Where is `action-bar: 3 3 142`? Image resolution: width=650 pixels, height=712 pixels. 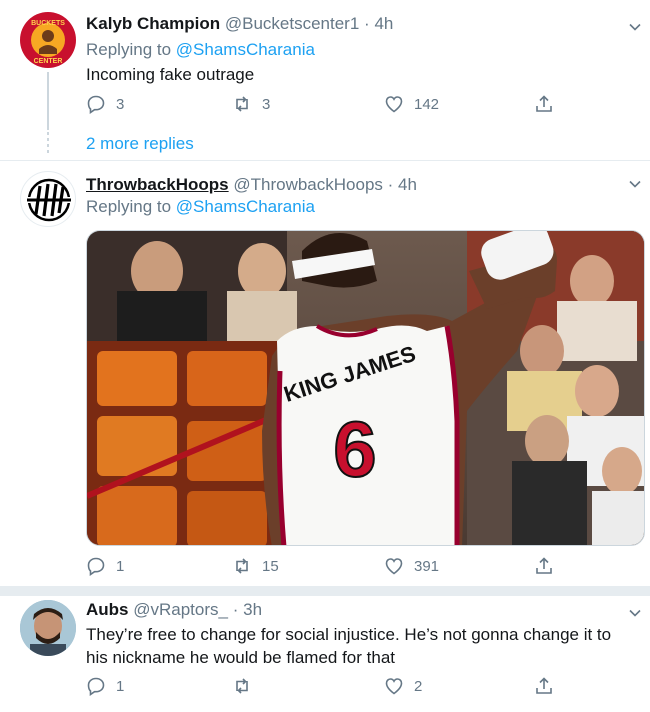 action-bar: 3 3 142 is located at coordinates (326, 106).